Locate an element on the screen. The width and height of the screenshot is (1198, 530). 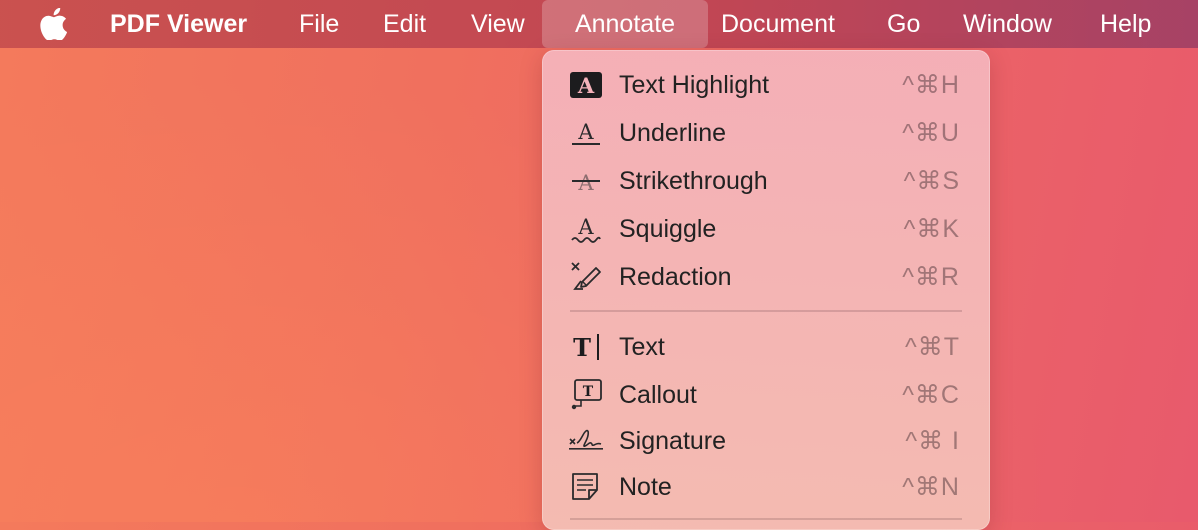
text-highlight-icon: A is located at coordinates (586, 85).